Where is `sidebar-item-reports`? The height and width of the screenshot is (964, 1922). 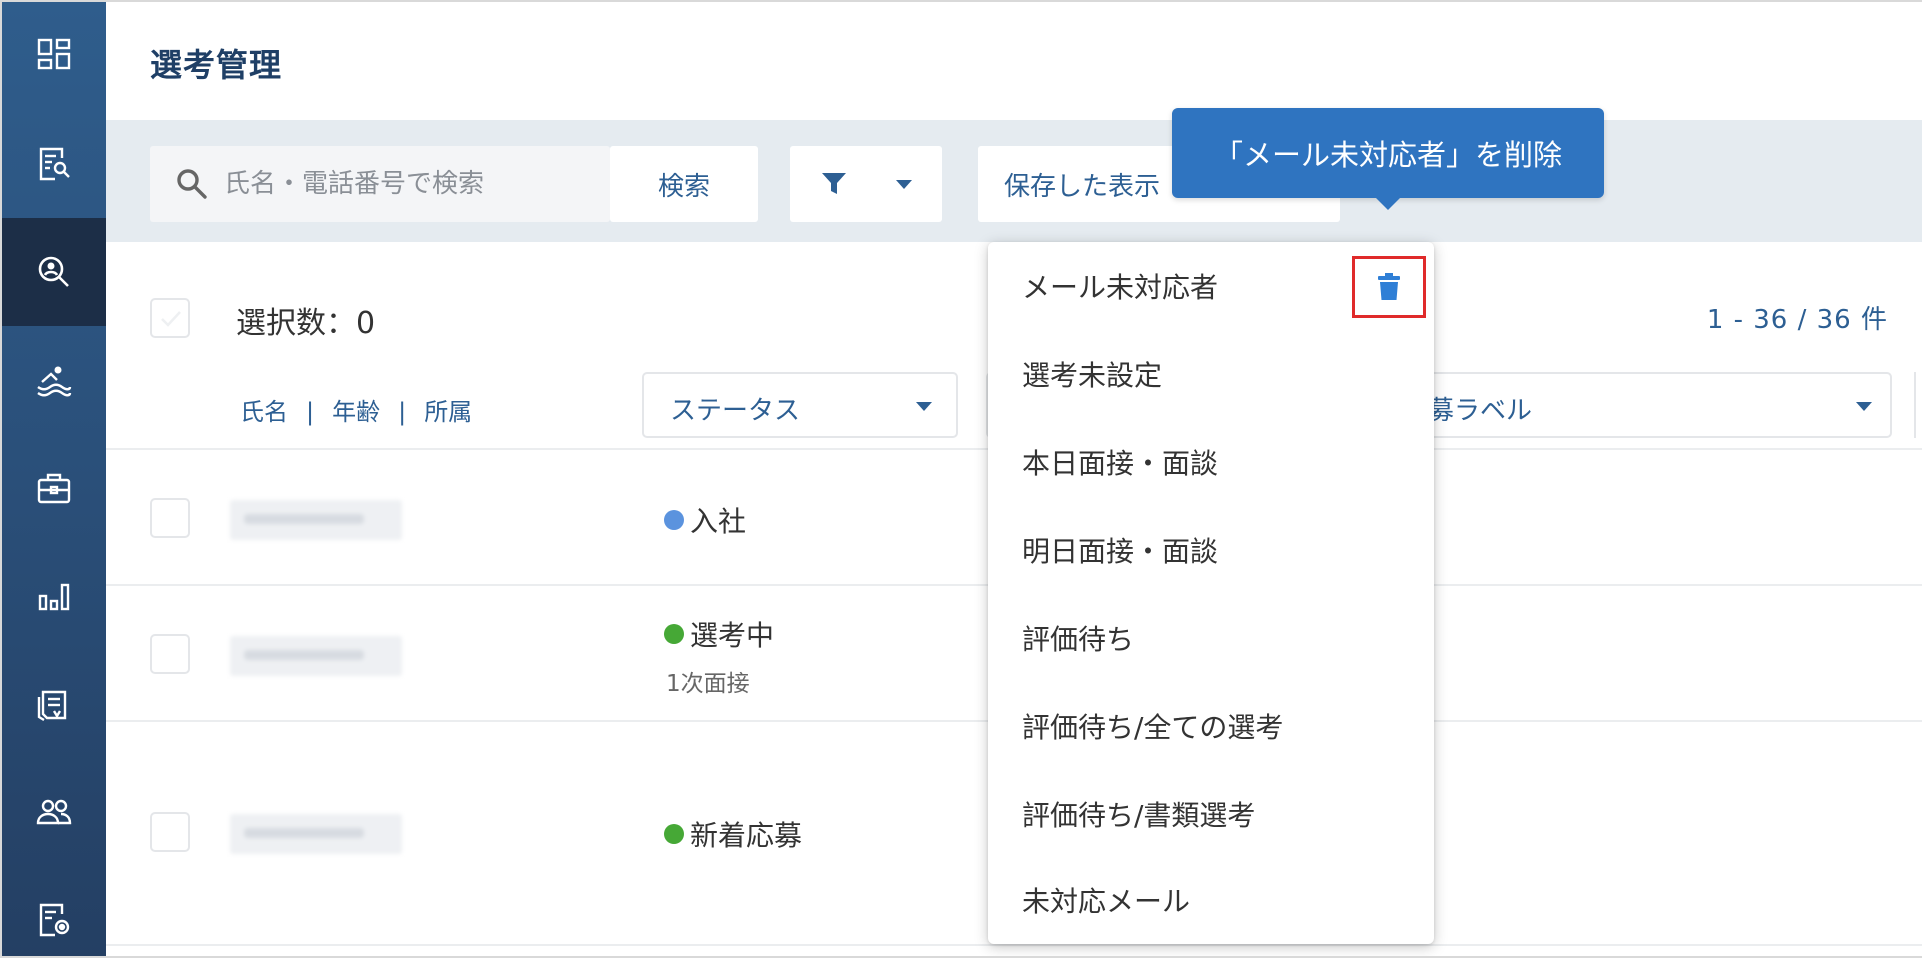
sidebar-item-reports is located at coordinates (54, 596).